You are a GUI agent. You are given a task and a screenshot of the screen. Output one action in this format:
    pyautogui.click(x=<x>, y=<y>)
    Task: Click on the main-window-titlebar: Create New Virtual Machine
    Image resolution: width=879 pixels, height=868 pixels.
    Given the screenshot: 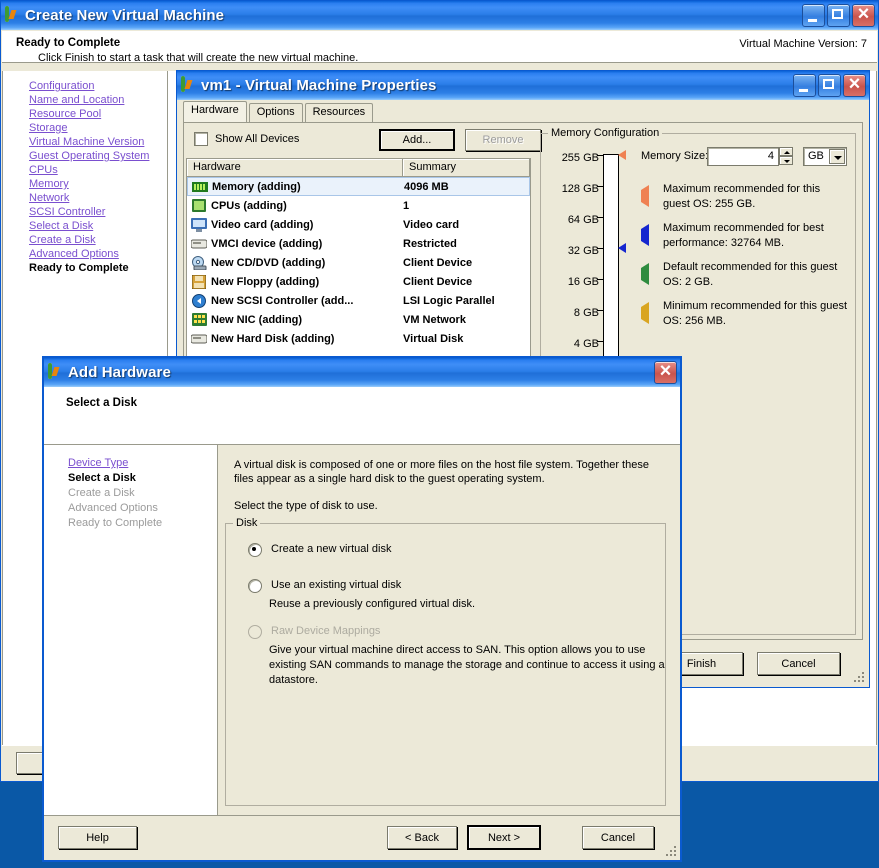 What is the action you would take?
    pyautogui.click(x=439, y=15)
    